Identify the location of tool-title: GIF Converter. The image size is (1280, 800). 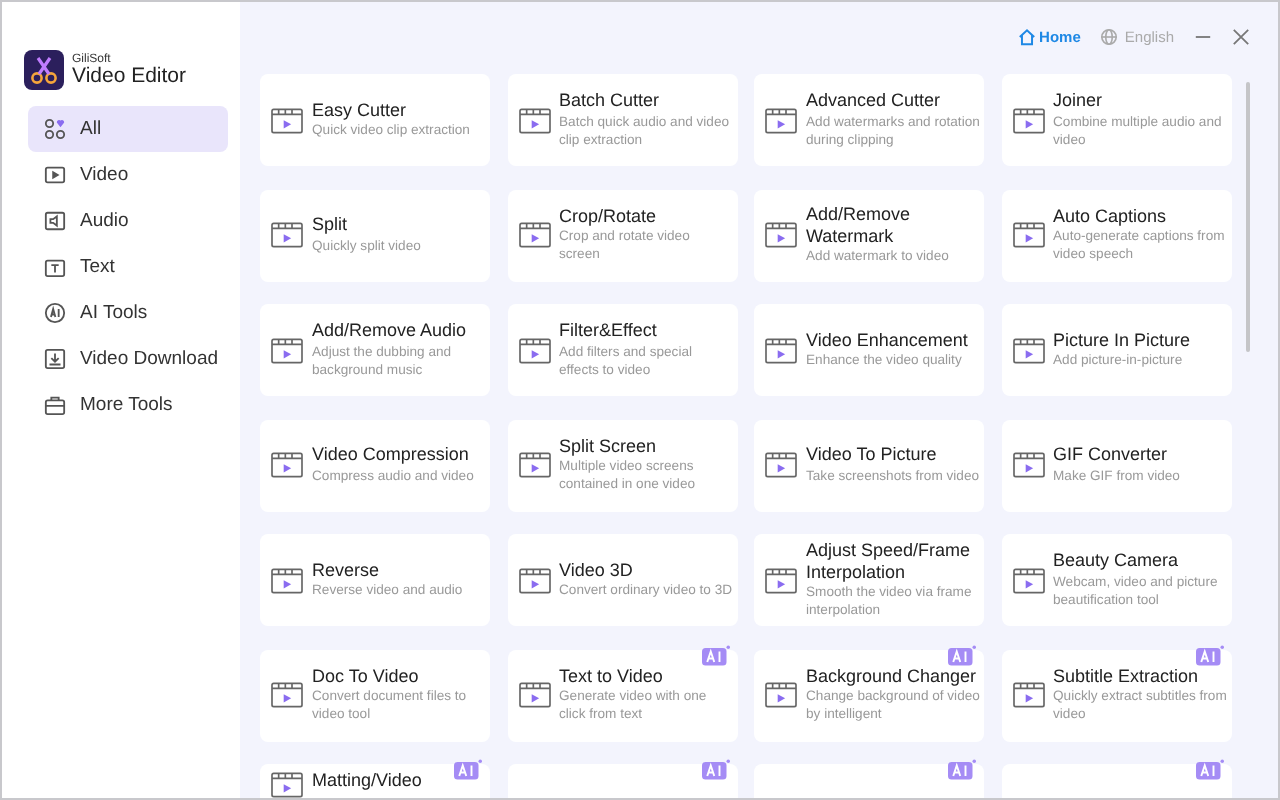
(1111, 455).